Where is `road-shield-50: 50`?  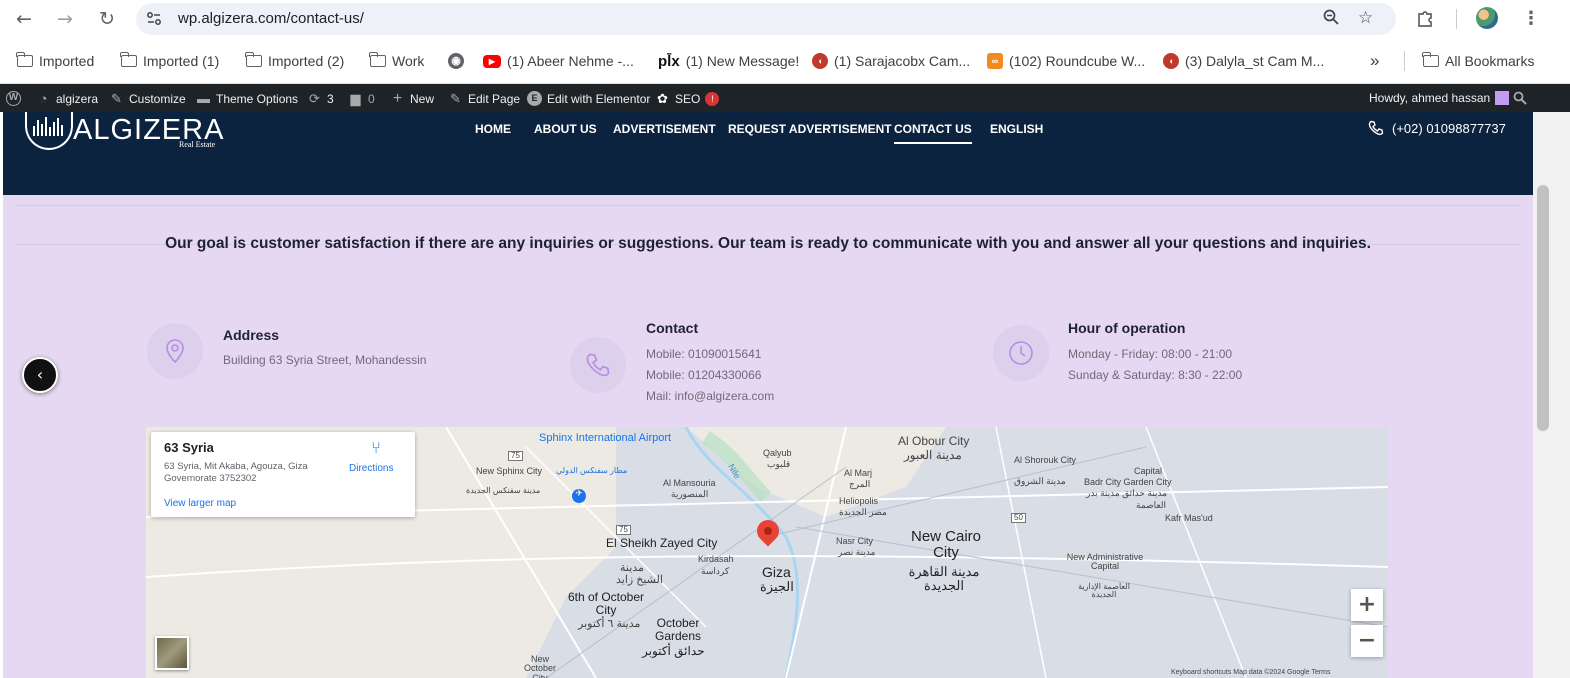 road-shield-50: 50 is located at coordinates (1018, 518).